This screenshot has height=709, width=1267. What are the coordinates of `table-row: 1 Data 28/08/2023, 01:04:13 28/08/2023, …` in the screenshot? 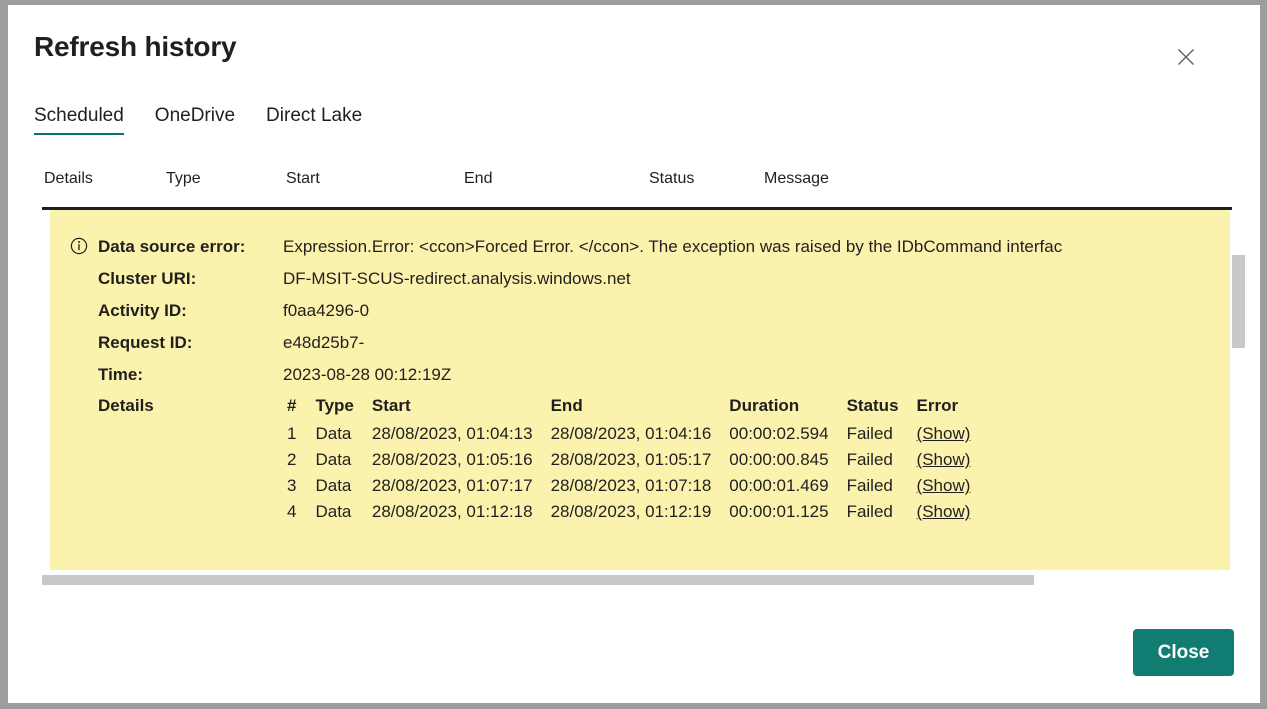 It's located at (631, 435).